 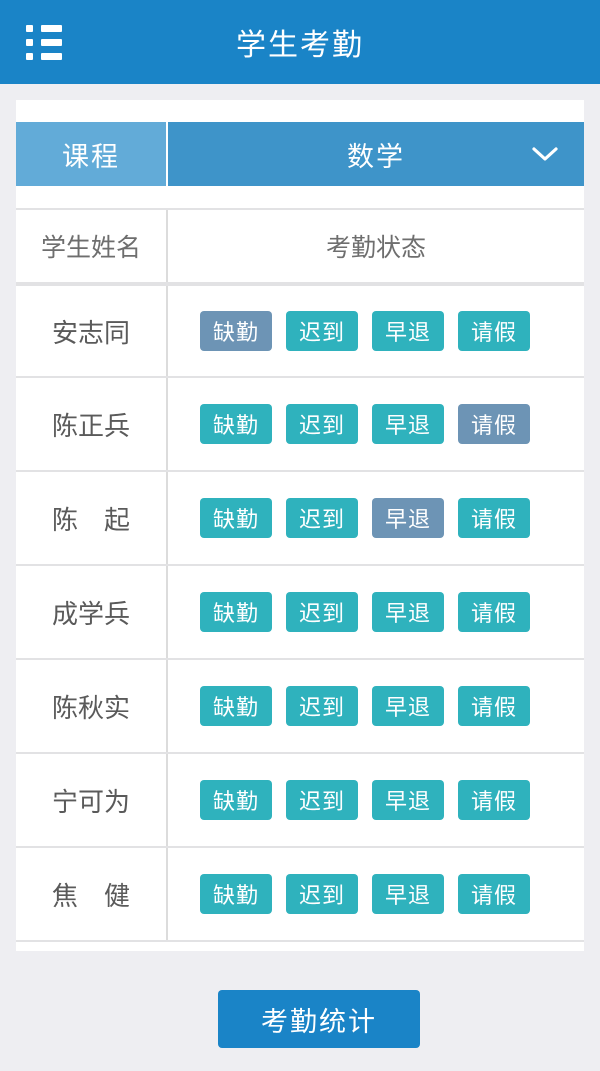 What do you see at coordinates (92, 246) in the screenshot?
I see `column-header-name: 学生姓名` at bounding box center [92, 246].